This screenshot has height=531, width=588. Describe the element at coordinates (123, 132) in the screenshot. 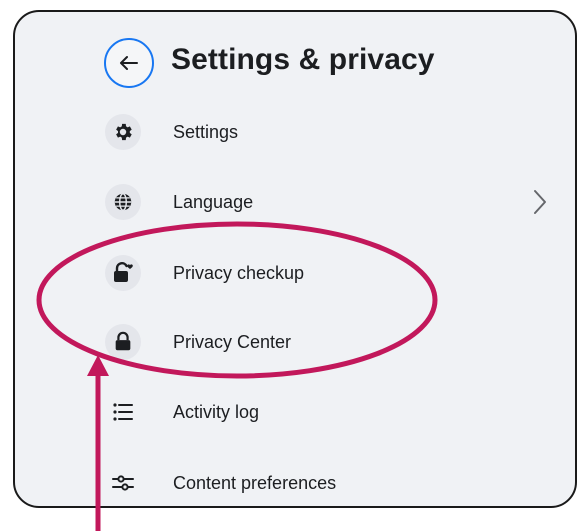

I see `gear-icon` at that location.